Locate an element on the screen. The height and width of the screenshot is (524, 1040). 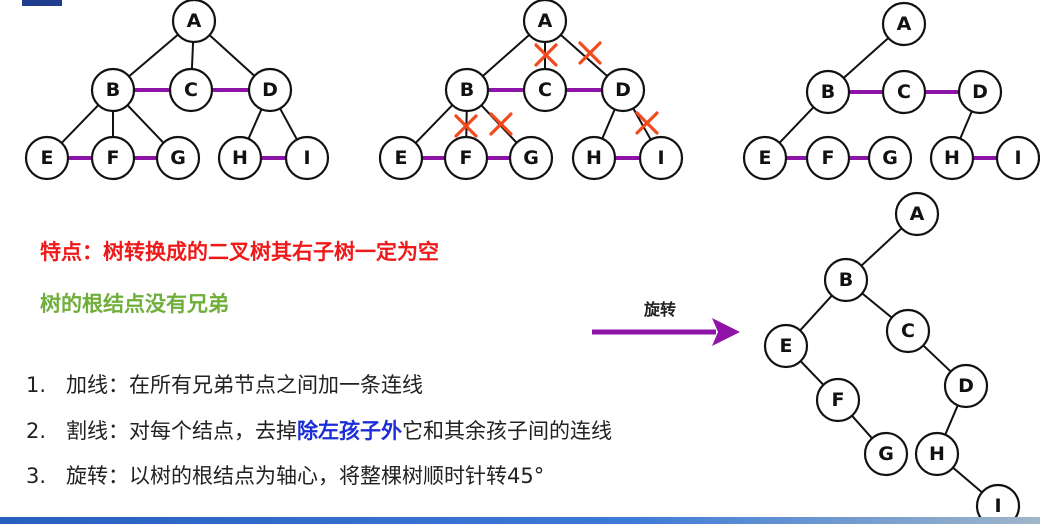
tree-edge-A-C is located at coordinates (192, 55).